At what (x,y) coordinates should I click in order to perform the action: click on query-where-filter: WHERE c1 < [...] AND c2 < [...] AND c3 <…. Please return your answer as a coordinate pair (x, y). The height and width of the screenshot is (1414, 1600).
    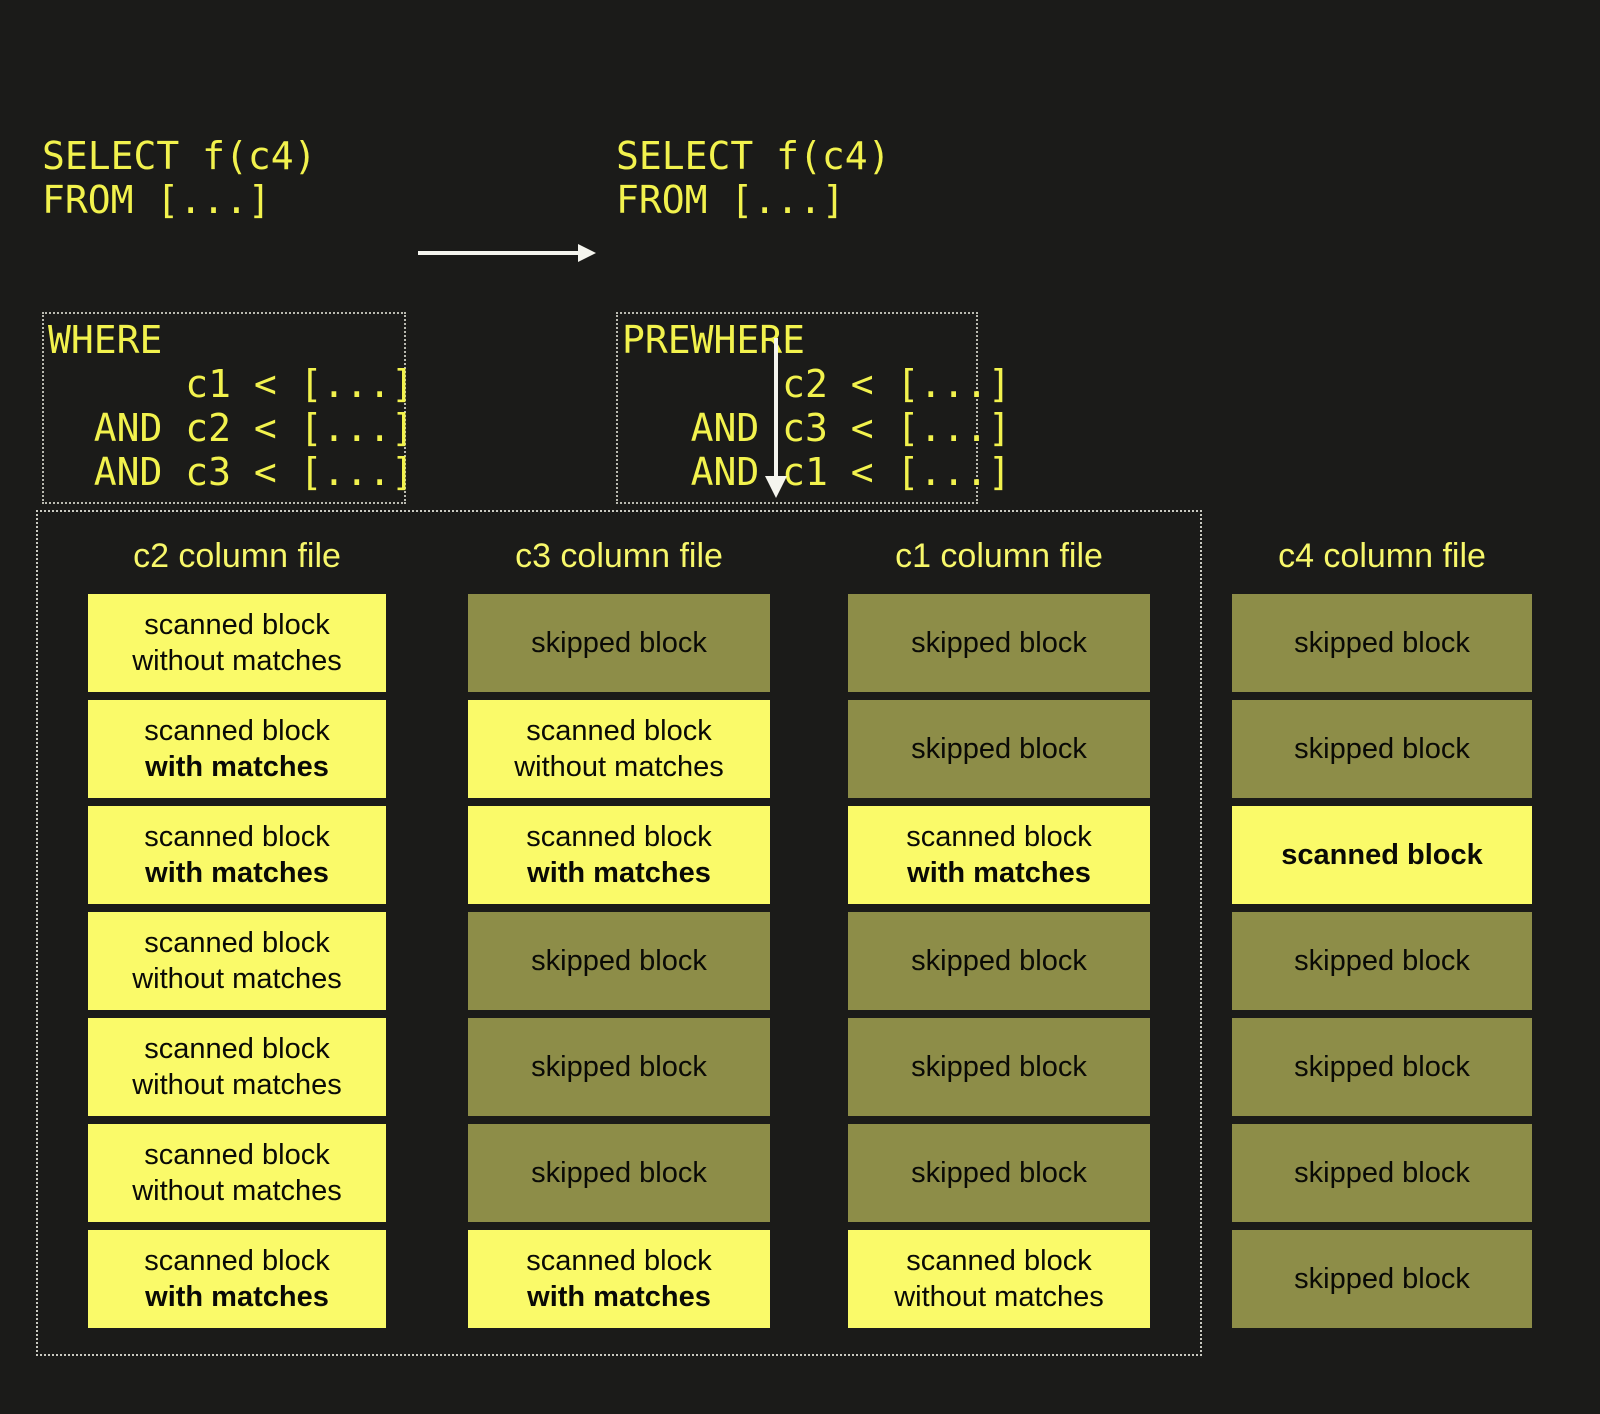
    Looking at the image, I should click on (228, 408).